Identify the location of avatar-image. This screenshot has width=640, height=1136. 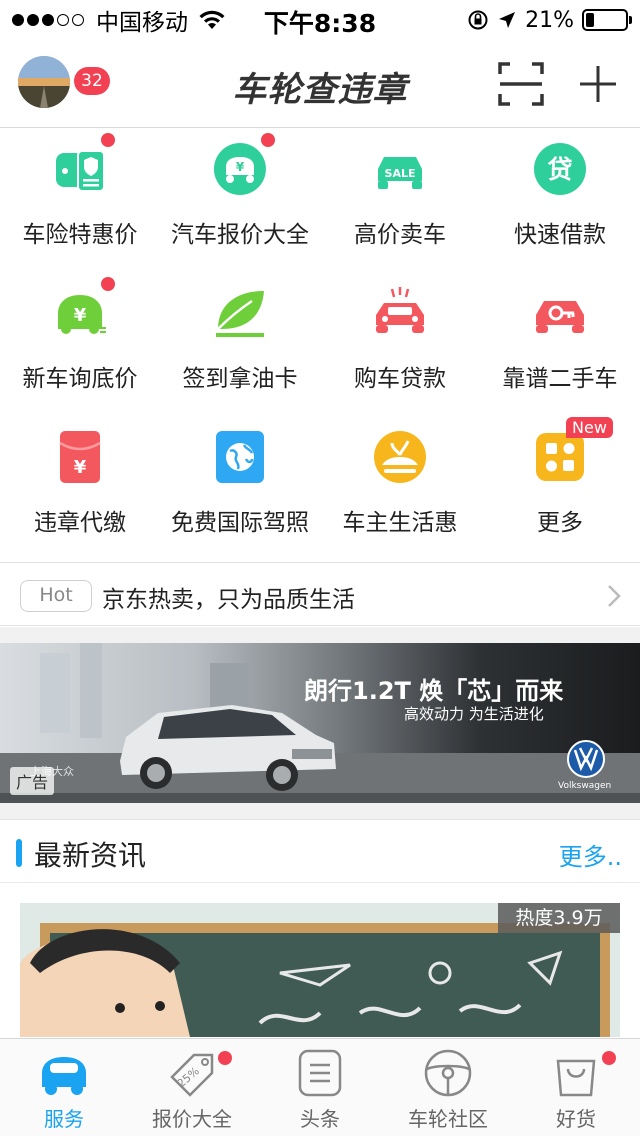
(44, 82).